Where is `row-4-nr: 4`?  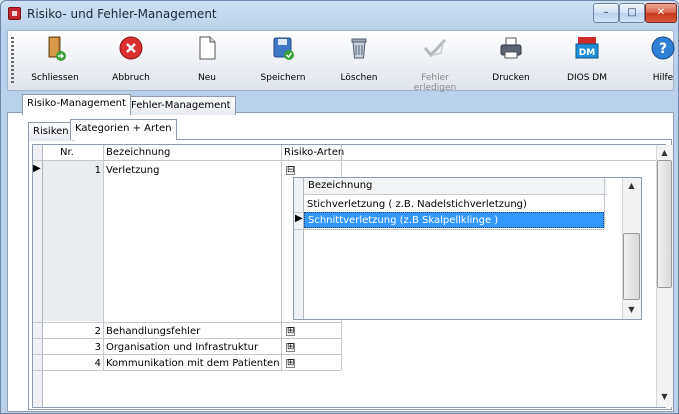
row-4-nr: 4 is located at coordinates (97, 363).